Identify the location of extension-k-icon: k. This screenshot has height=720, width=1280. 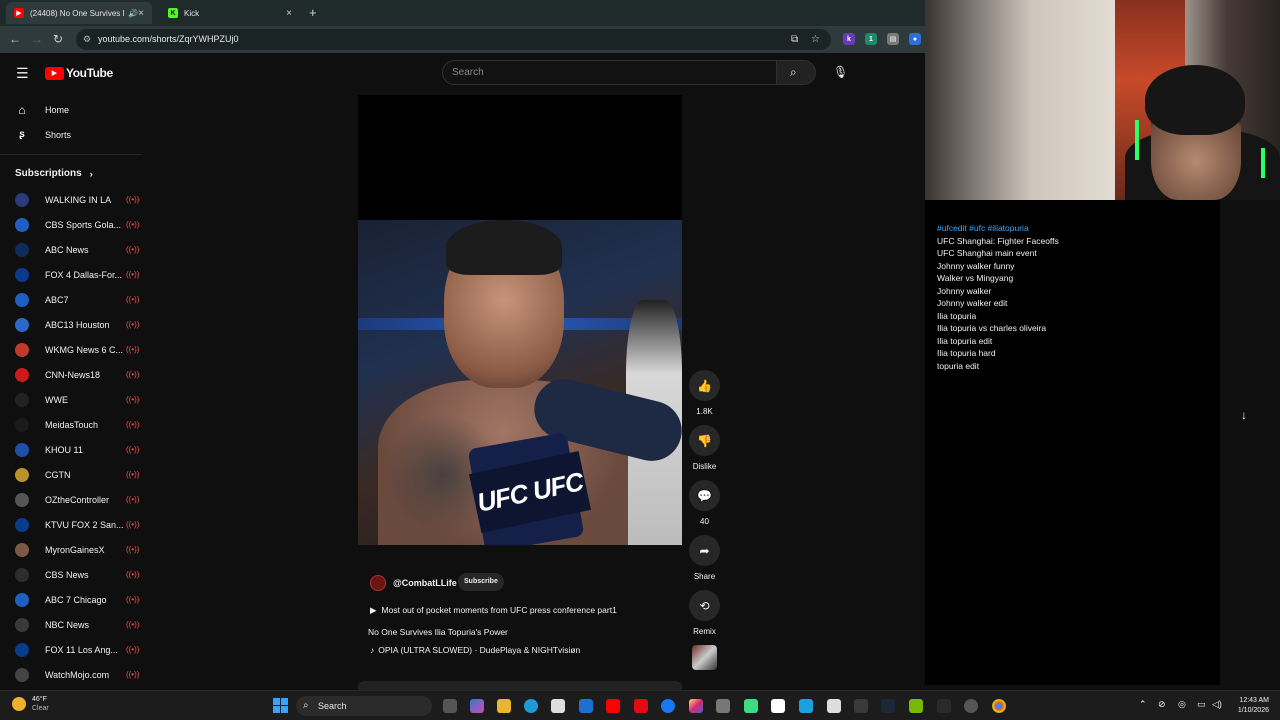
(849, 39).